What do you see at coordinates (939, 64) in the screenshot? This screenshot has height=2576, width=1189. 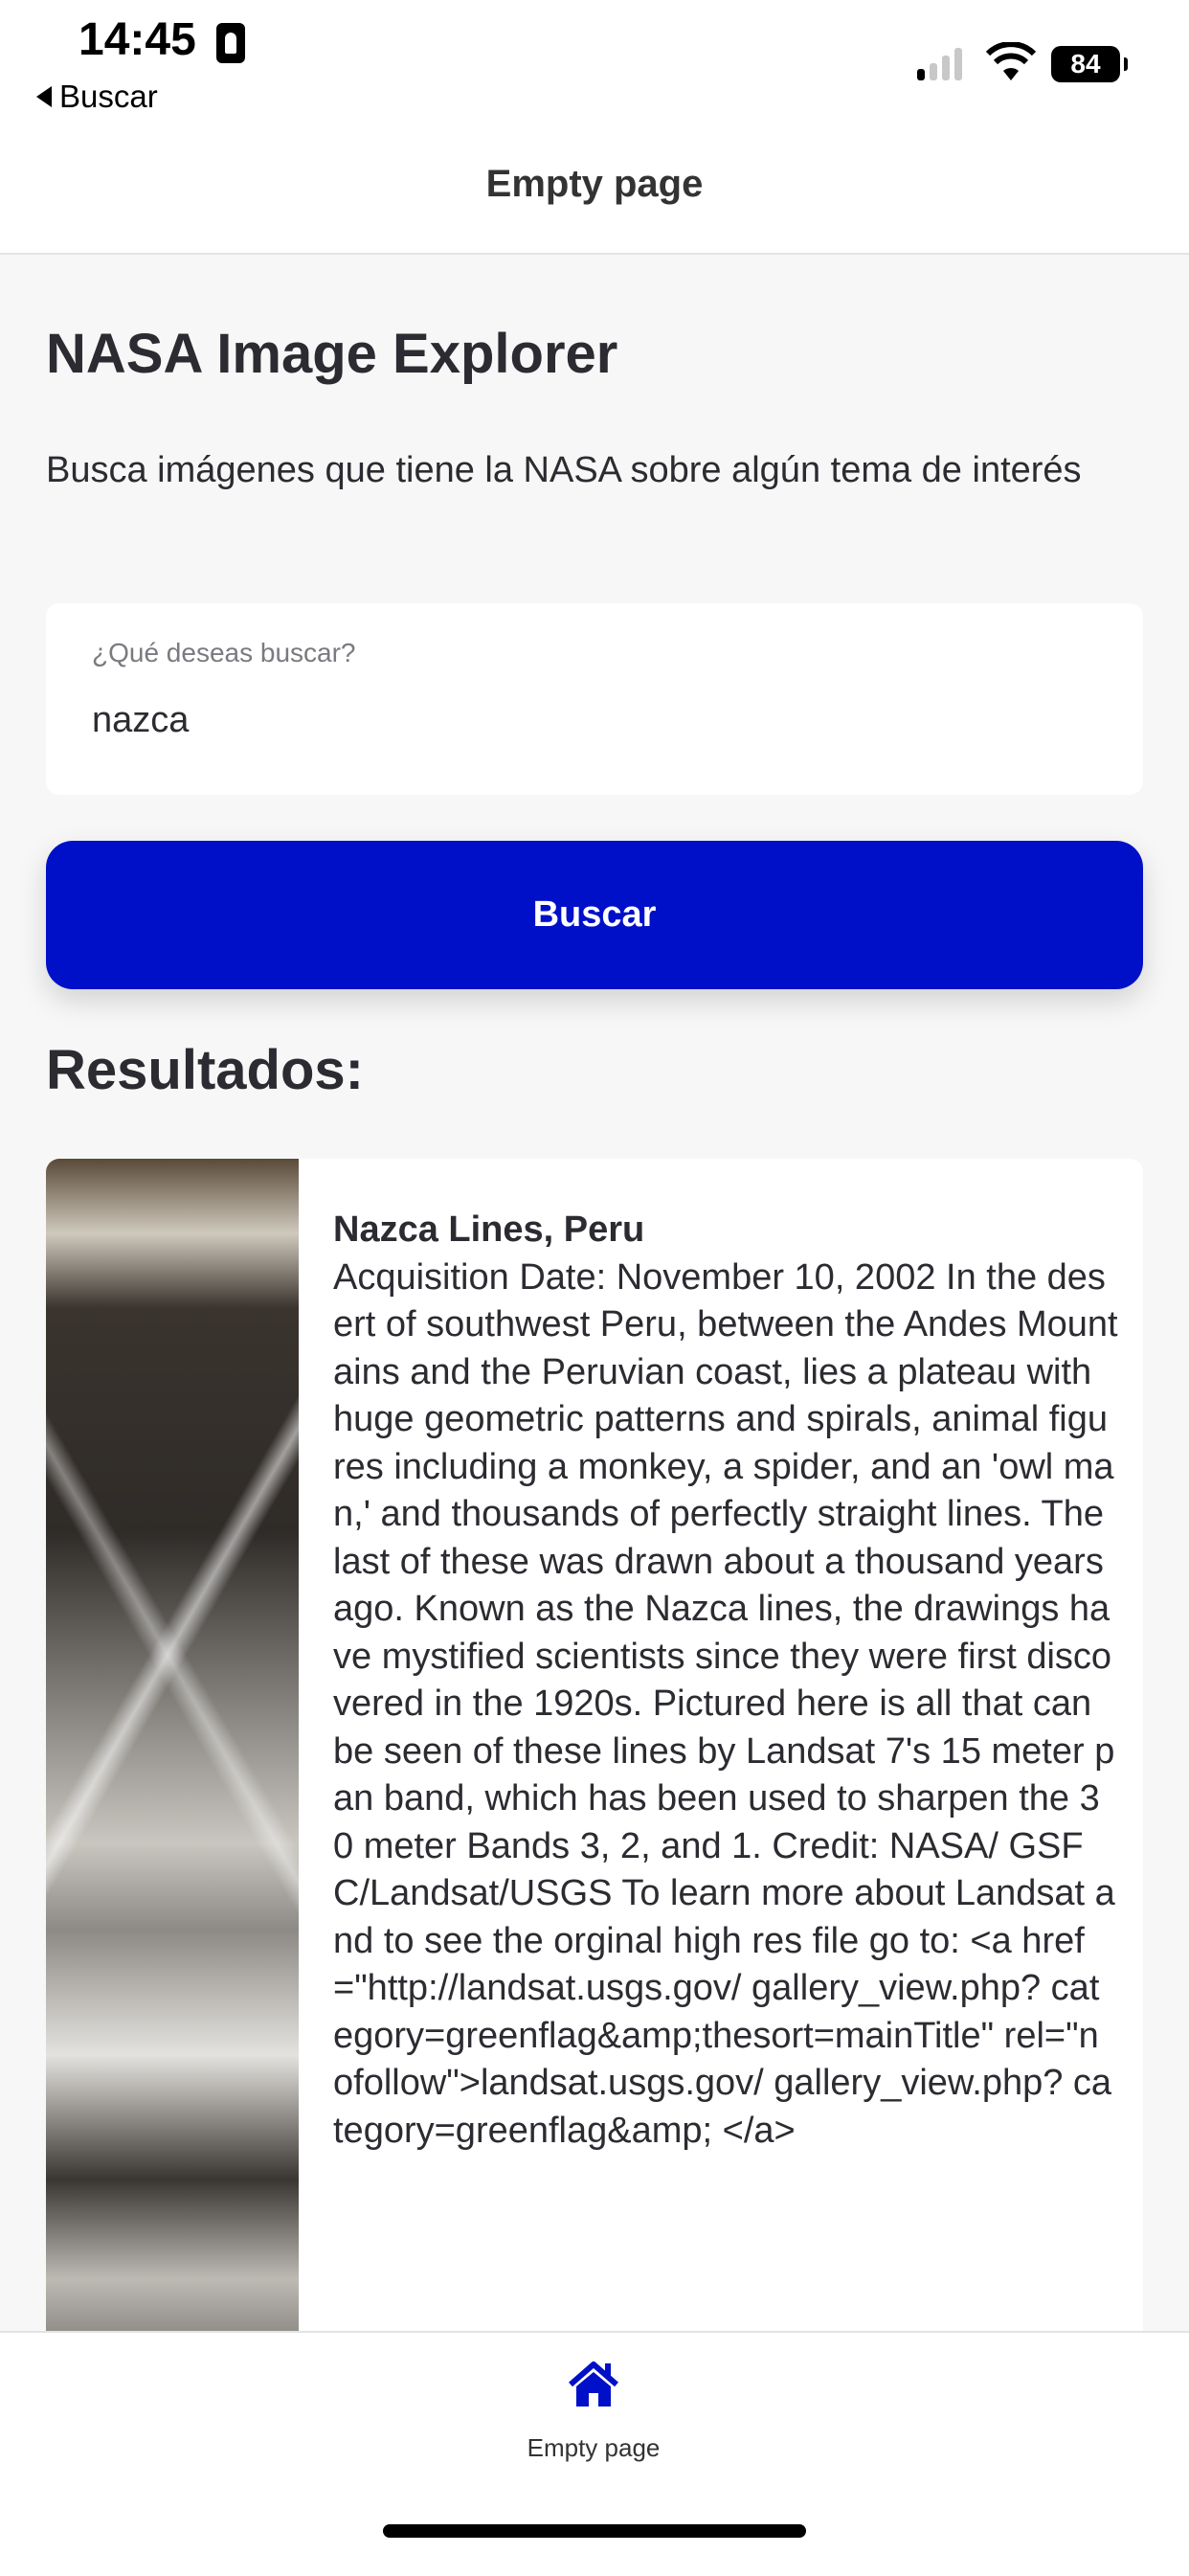 I see `cellular-signal-icon` at bounding box center [939, 64].